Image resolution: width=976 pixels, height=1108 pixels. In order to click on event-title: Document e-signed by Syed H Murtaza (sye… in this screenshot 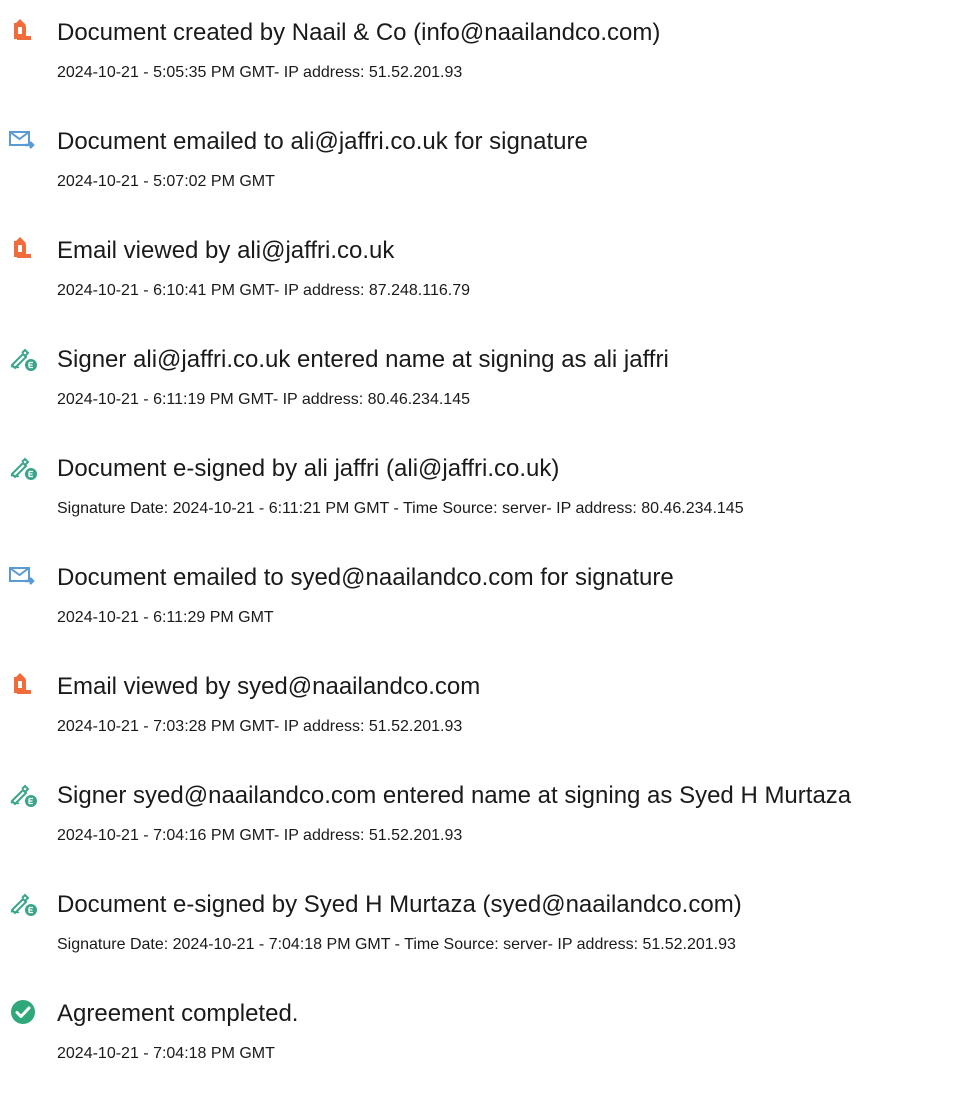, I will do `click(399, 904)`.